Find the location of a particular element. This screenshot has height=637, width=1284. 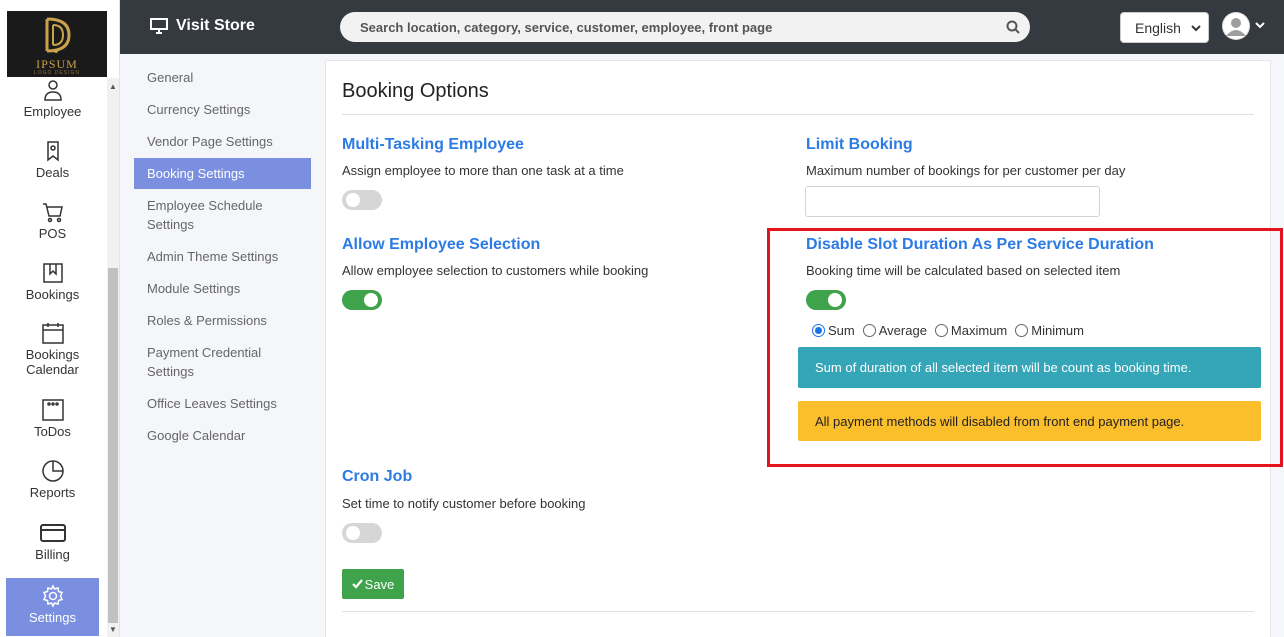

user-silhouette-icon is located at coordinates (1236, 26).